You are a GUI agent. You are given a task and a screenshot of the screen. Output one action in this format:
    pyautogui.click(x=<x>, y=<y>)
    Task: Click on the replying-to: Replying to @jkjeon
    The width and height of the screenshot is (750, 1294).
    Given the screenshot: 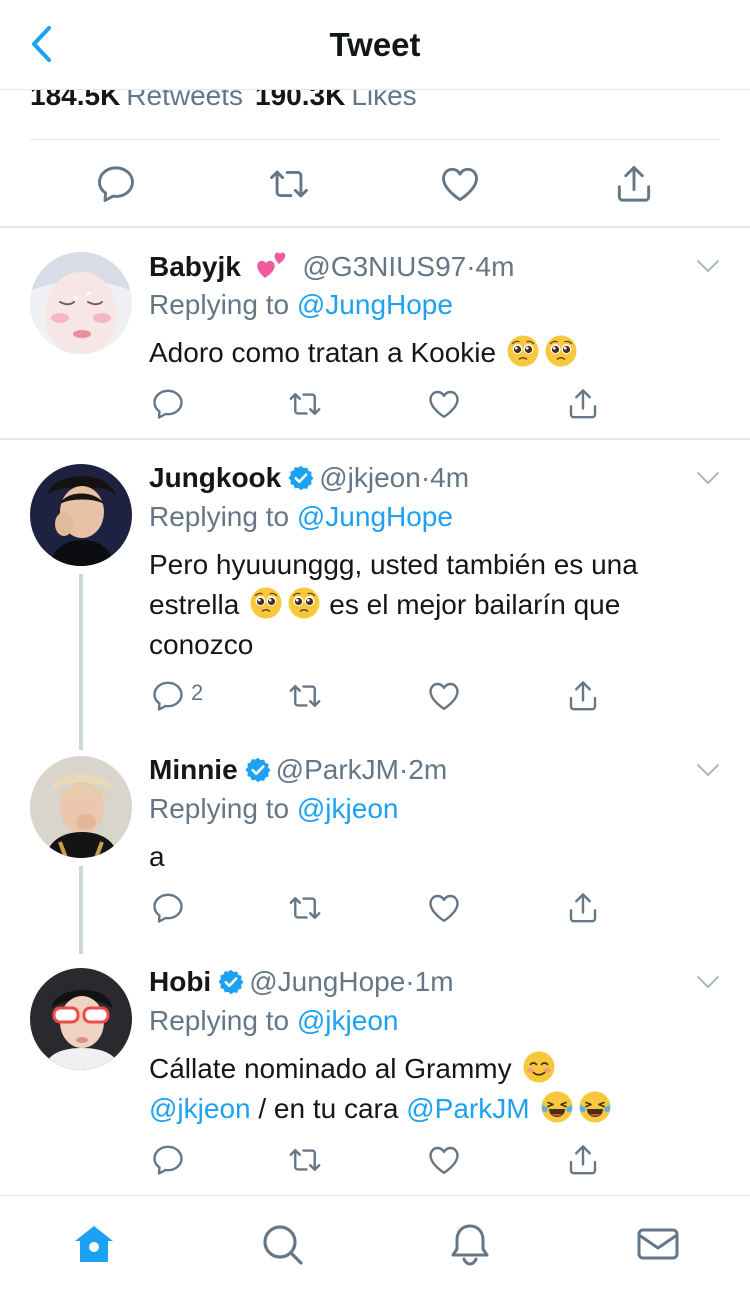 What is the action you would take?
    pyautogui.click(x=273, y=1021)
    